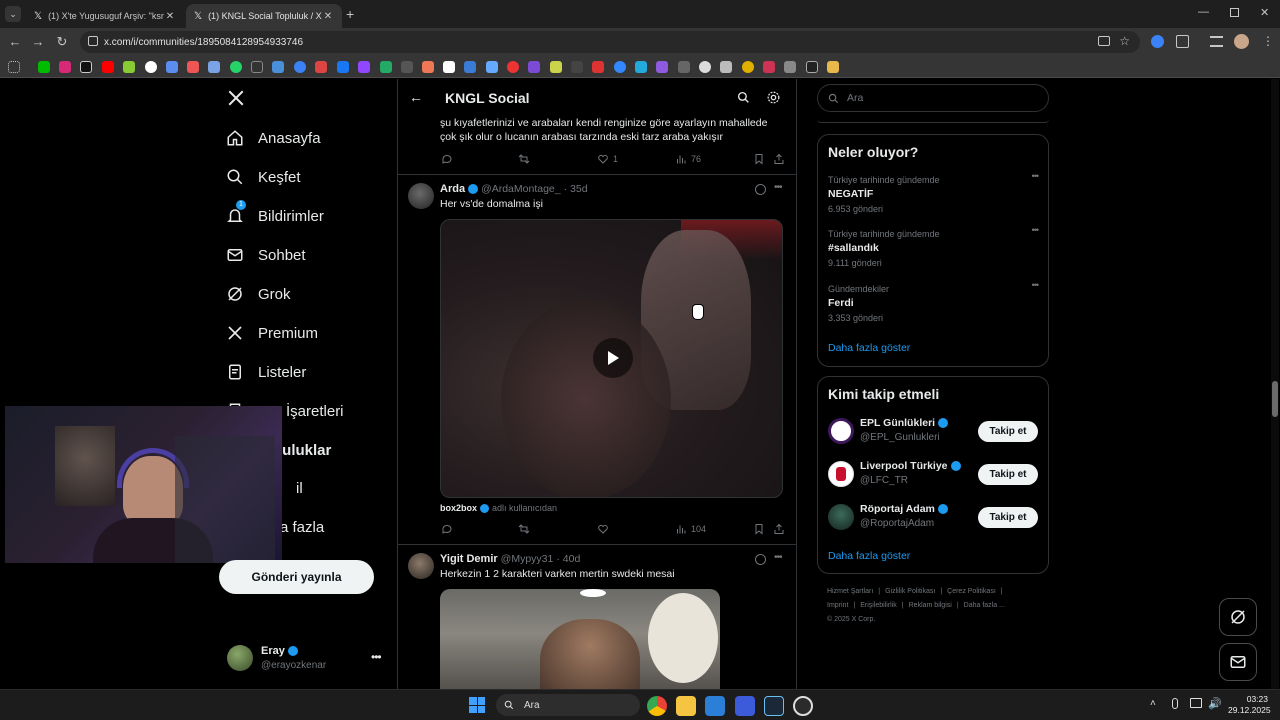  What do you see at coordinates (492, 67) in the screenshot?
I see `bookmark-22-icon` at bounding box center [492, 67].